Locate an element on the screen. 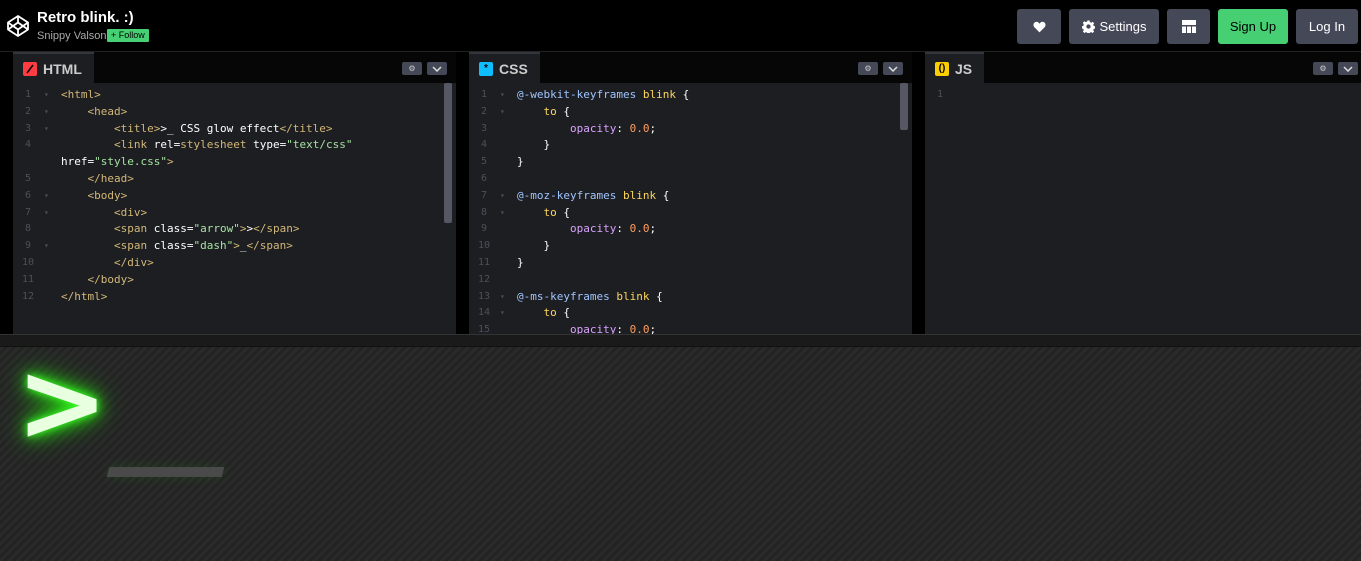  css-pane-header: * CSS ⚙ is located at coordinates (690, 67).